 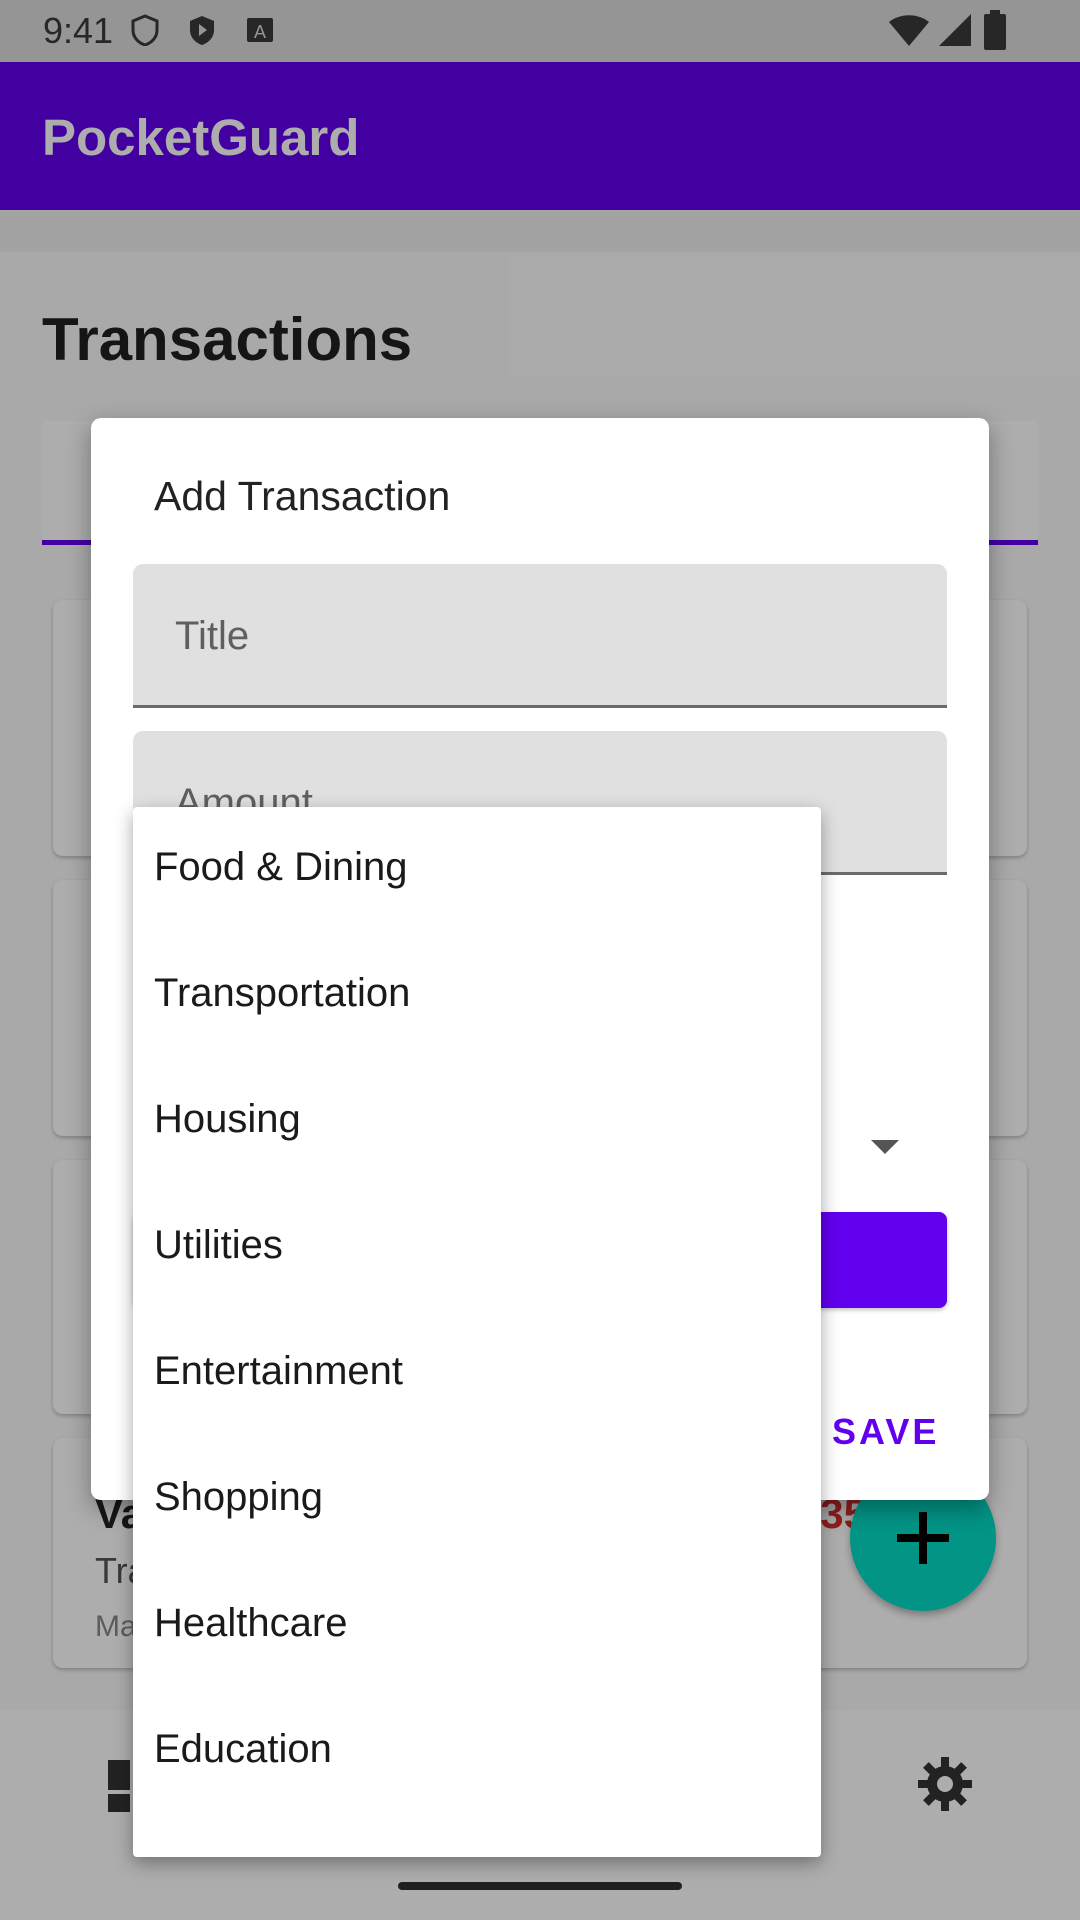 What do you see at coordinates (279, 1371) in the screenshot?
I see `menu-item-label: Entertainment` at bounding box center [279, 1371].